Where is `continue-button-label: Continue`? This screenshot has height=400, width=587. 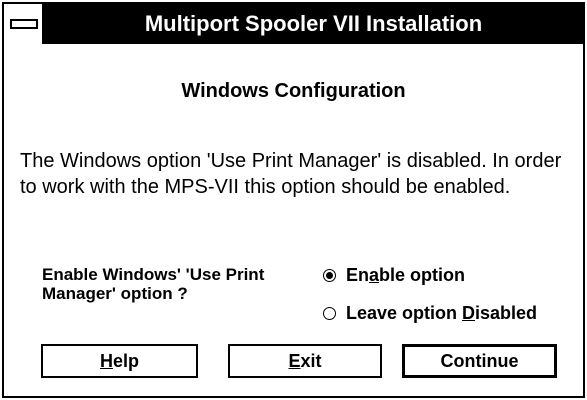
continue-button-label: Continue is located at coordinates (479, 360).